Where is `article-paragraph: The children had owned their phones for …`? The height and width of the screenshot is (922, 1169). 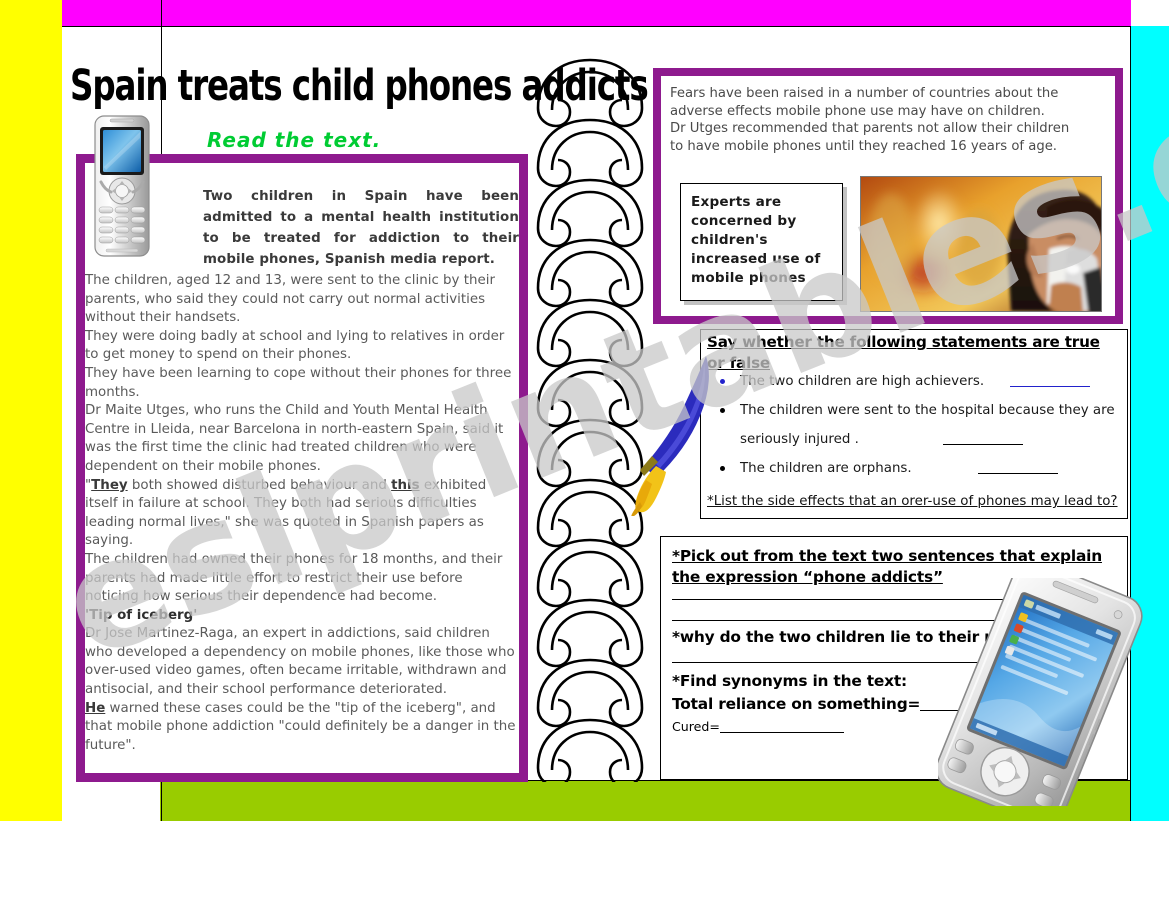 article-paragraph: The children had owned their phones for … is located at coordinates (294, 578).